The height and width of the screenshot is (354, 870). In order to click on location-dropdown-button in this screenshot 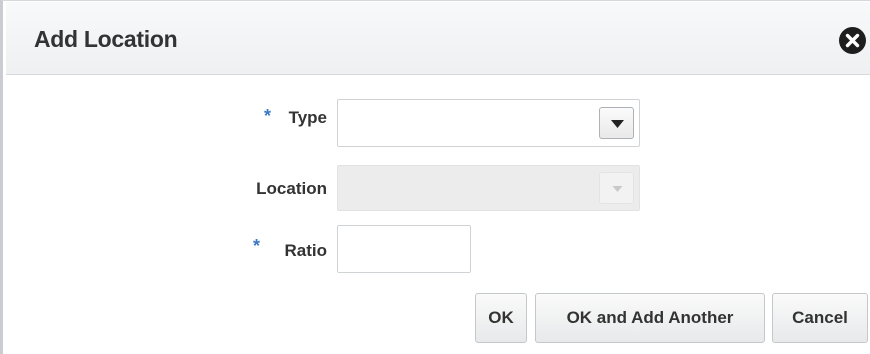, I will do `click(616, 188)`.